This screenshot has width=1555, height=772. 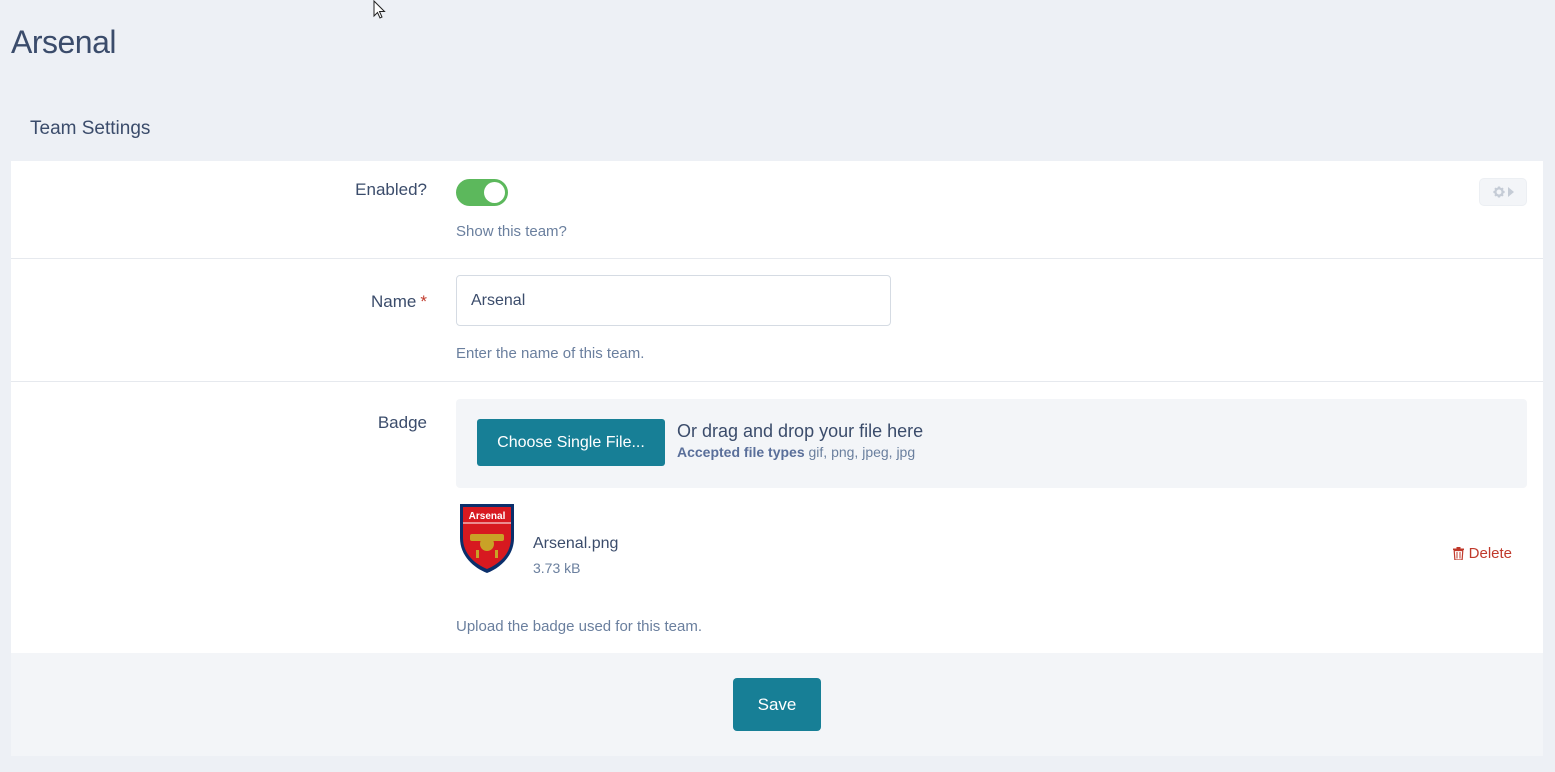 What do you see at coordinates (1490, 553) in the screenshot?
I see `delete-label: Delete` at bounding box center [1490, 553].